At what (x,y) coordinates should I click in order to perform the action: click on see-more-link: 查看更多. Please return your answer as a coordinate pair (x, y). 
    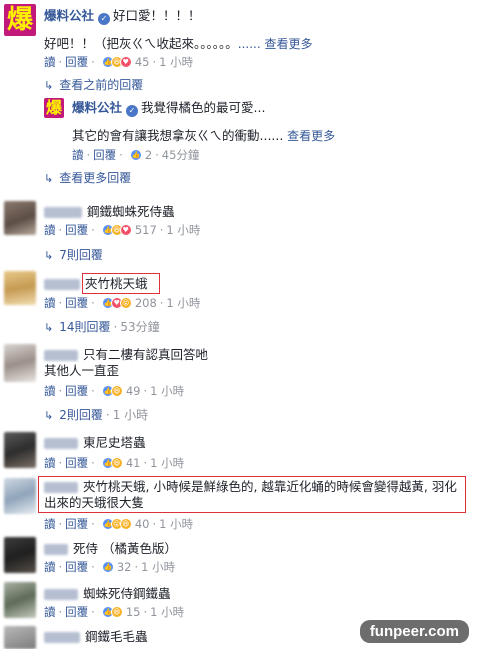
    Looking at the image, I should click on (311, 136).